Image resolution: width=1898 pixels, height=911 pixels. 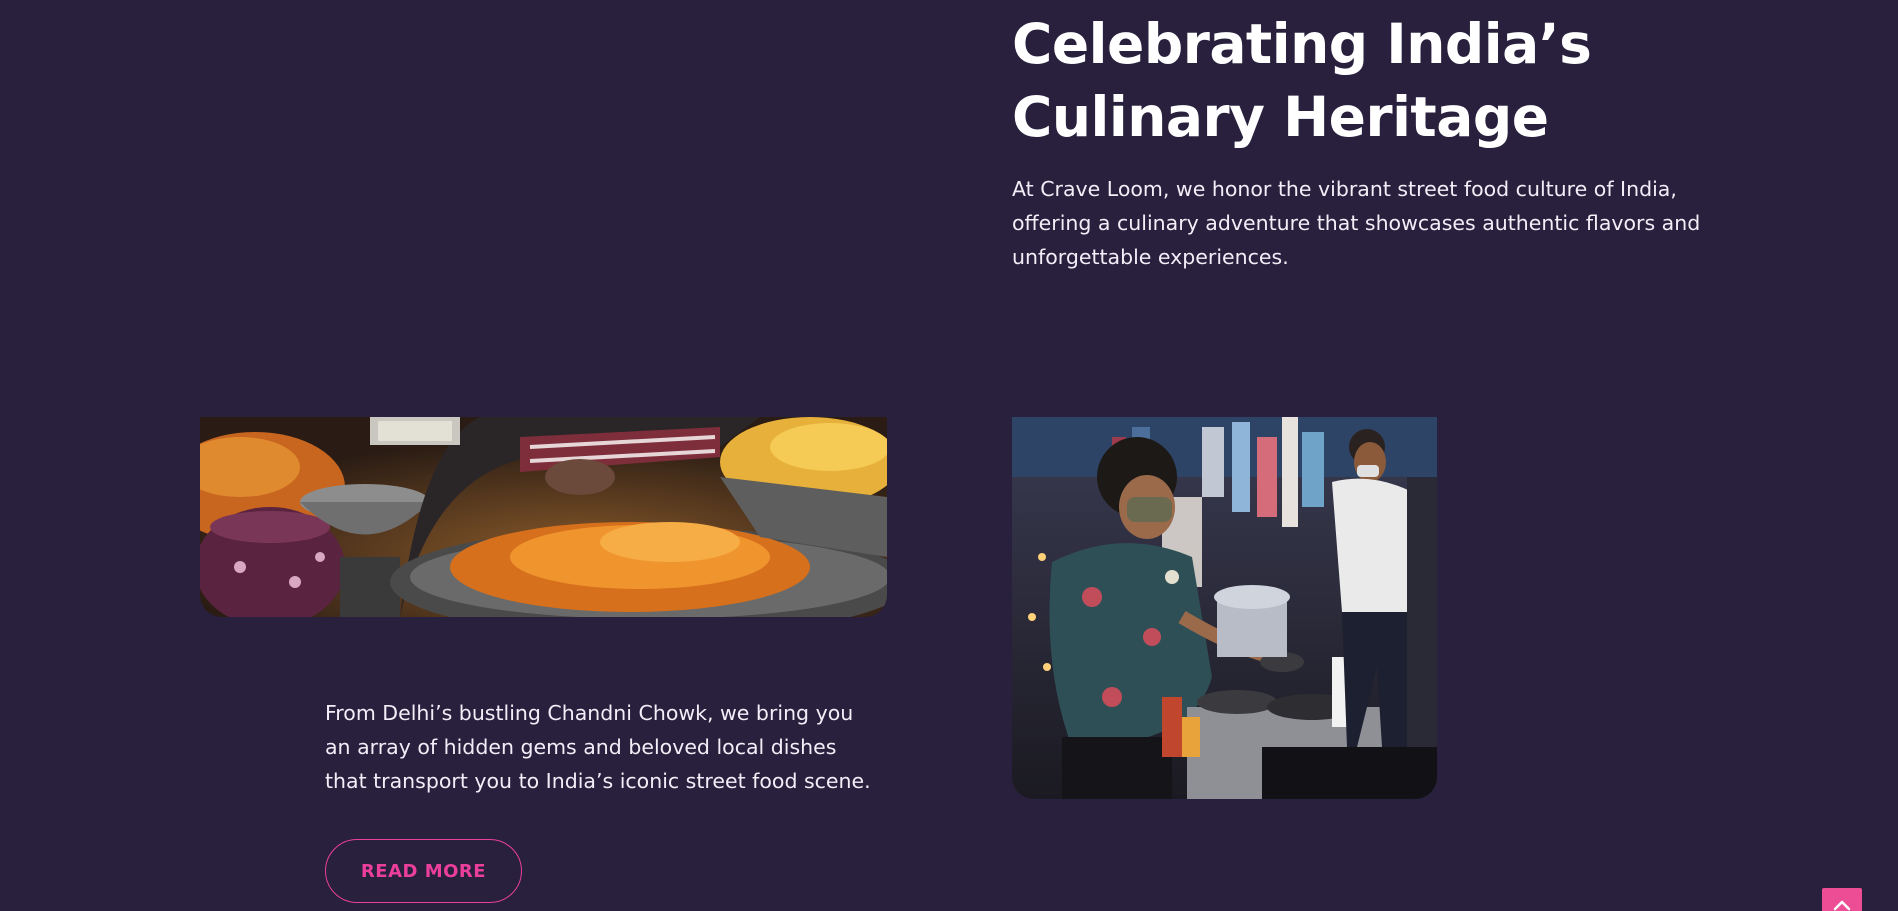 I want to click on chevron-up-icon, so click(x=1842, y=905).